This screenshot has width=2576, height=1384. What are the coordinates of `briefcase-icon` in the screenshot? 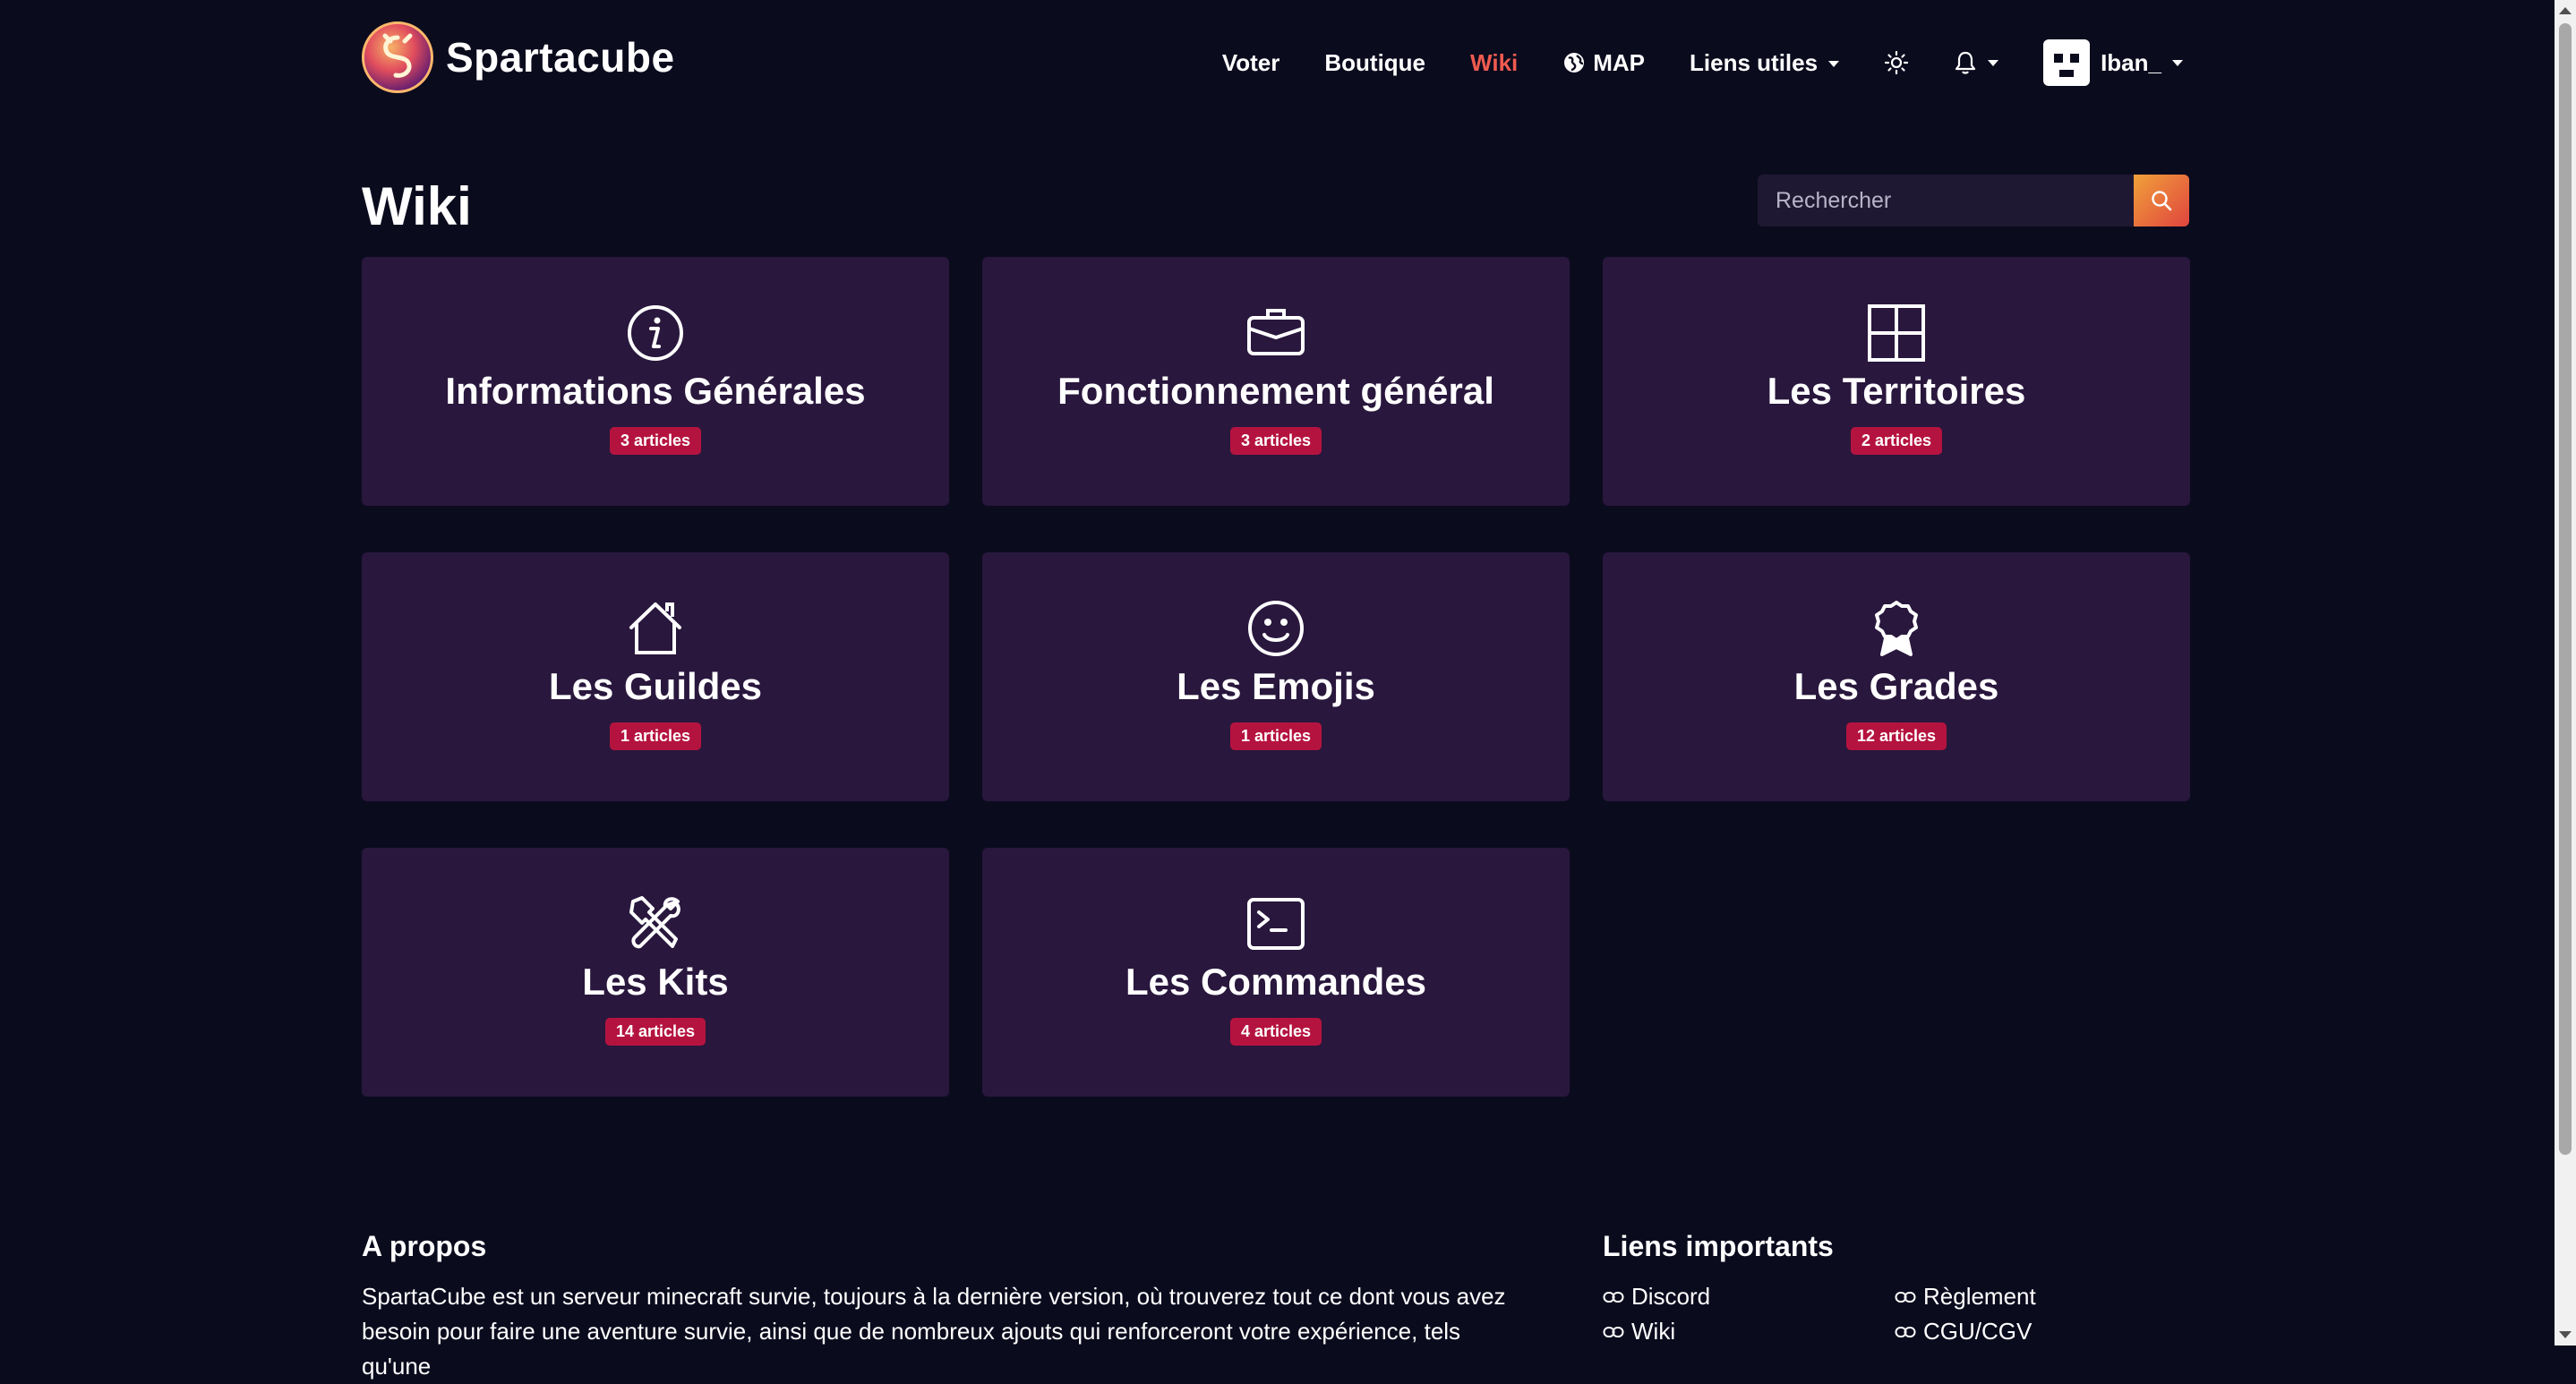 It's located at (1276, 333).